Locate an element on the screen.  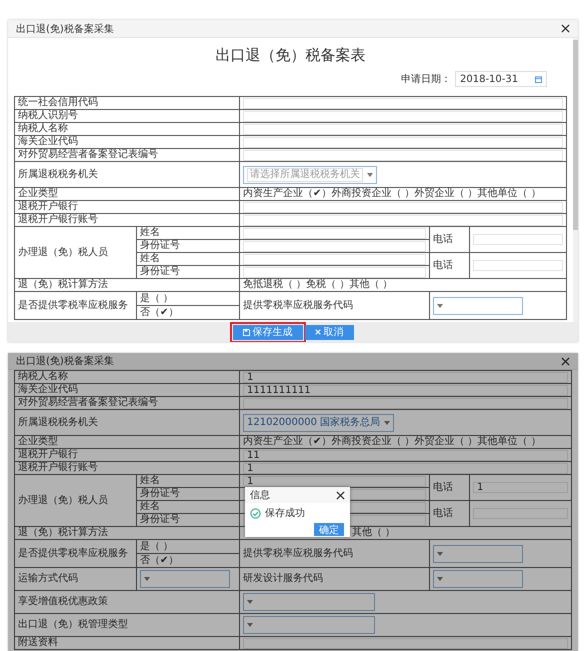
scrollbar-thumb is located at coordinates (575, 135).